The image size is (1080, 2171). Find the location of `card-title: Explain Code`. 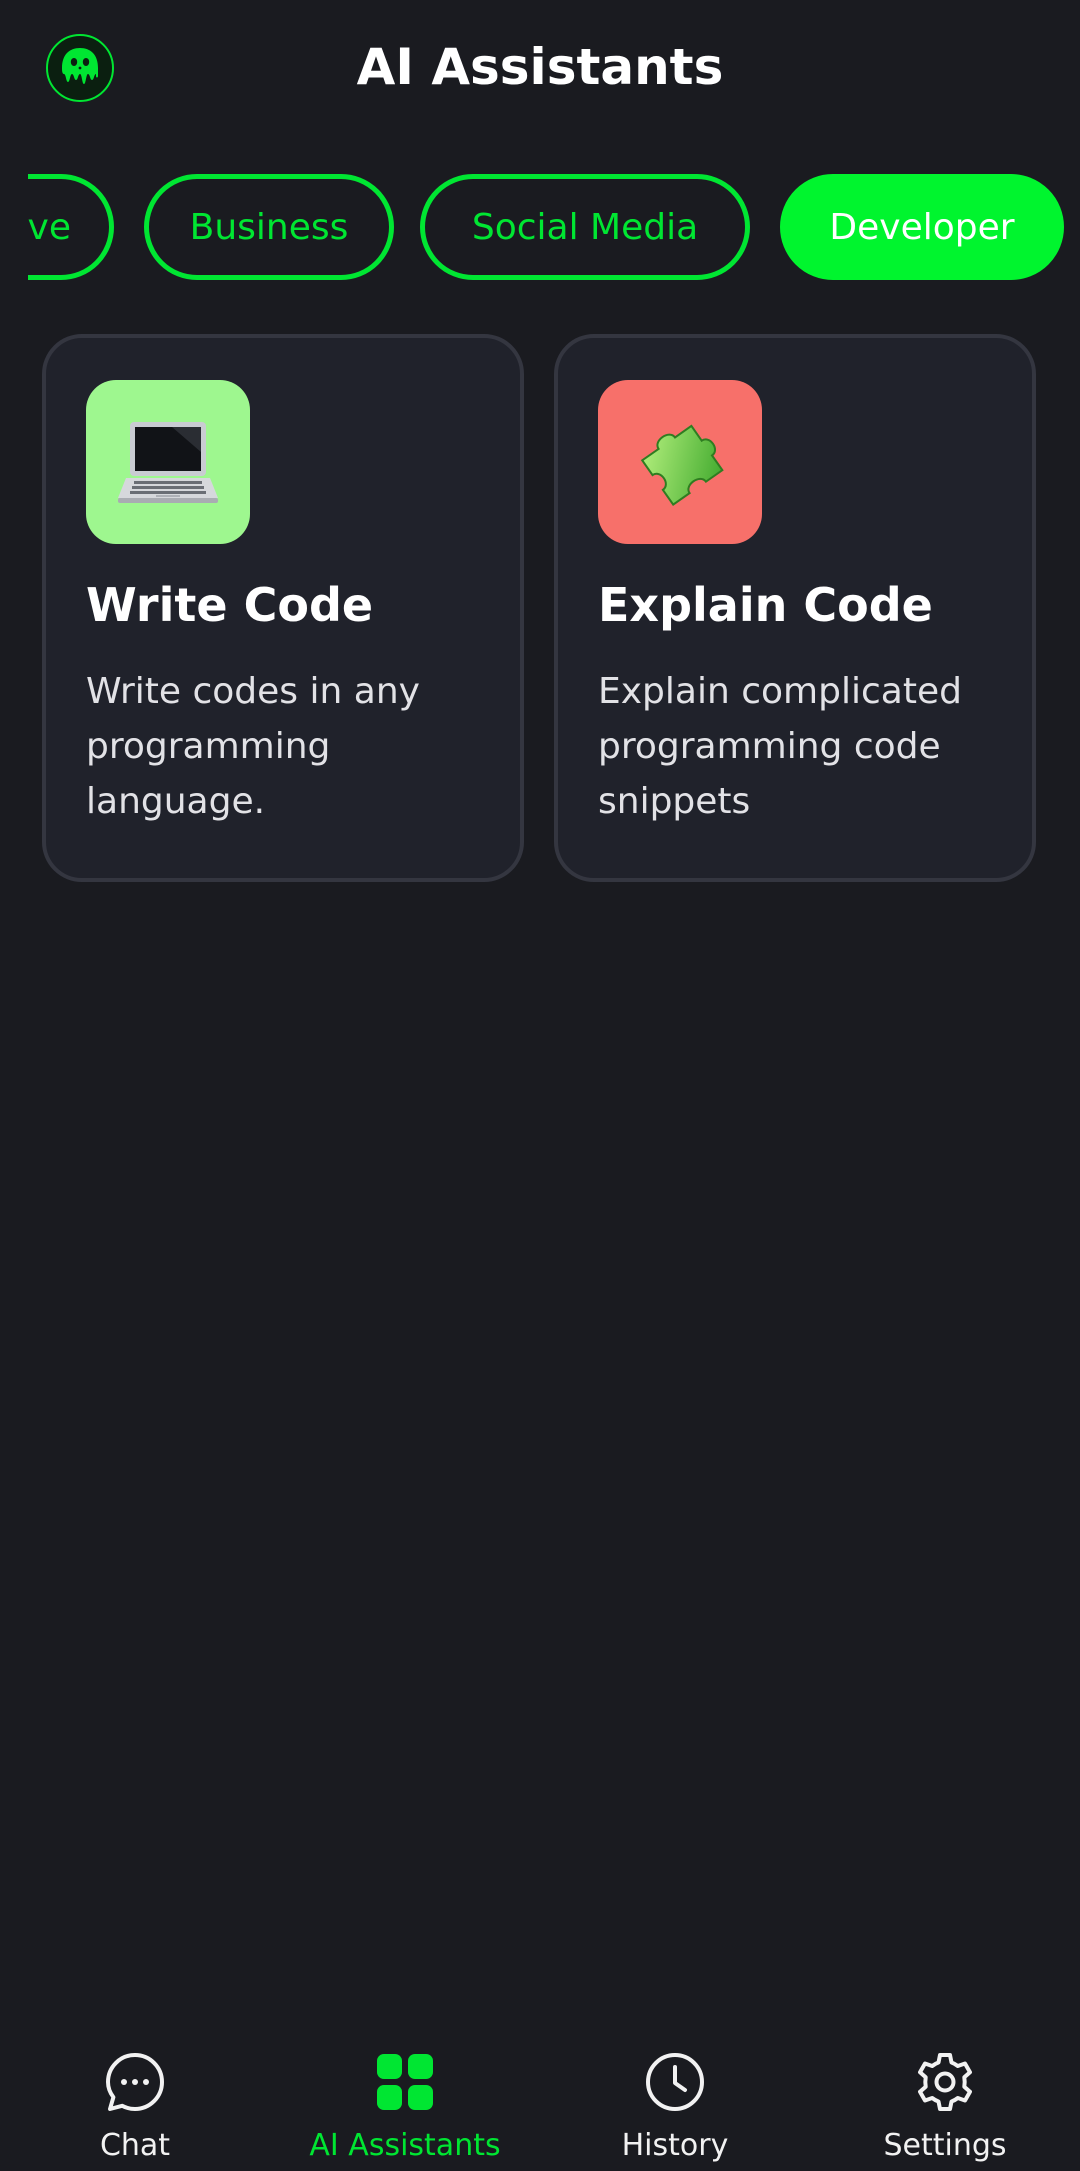

card-title: Explain Code is located at coordinates (765, 605).